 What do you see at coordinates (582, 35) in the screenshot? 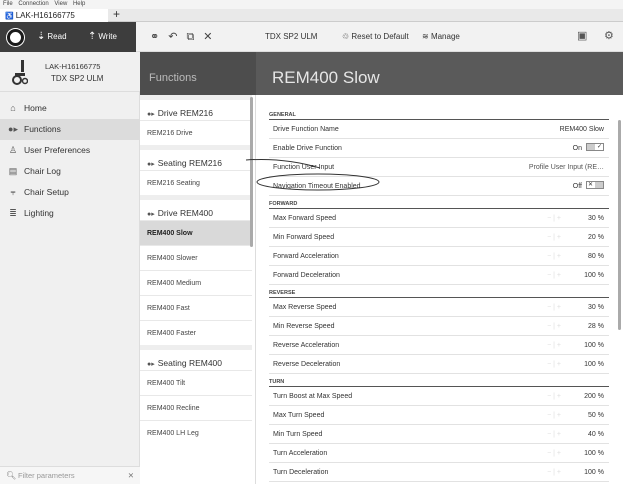
I see `device-info-icon: ▣` at bounding box center [582, 35].